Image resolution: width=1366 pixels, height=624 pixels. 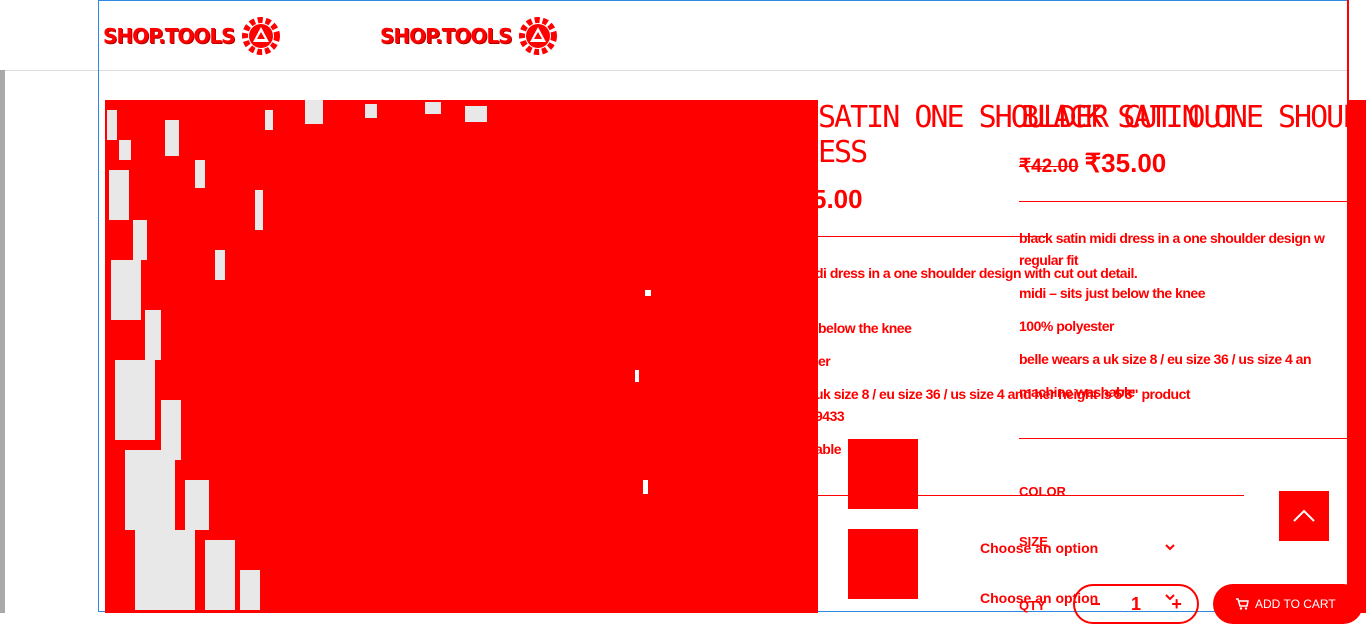 I want to click on qty-value: 1, so click(x=1136, y=604).